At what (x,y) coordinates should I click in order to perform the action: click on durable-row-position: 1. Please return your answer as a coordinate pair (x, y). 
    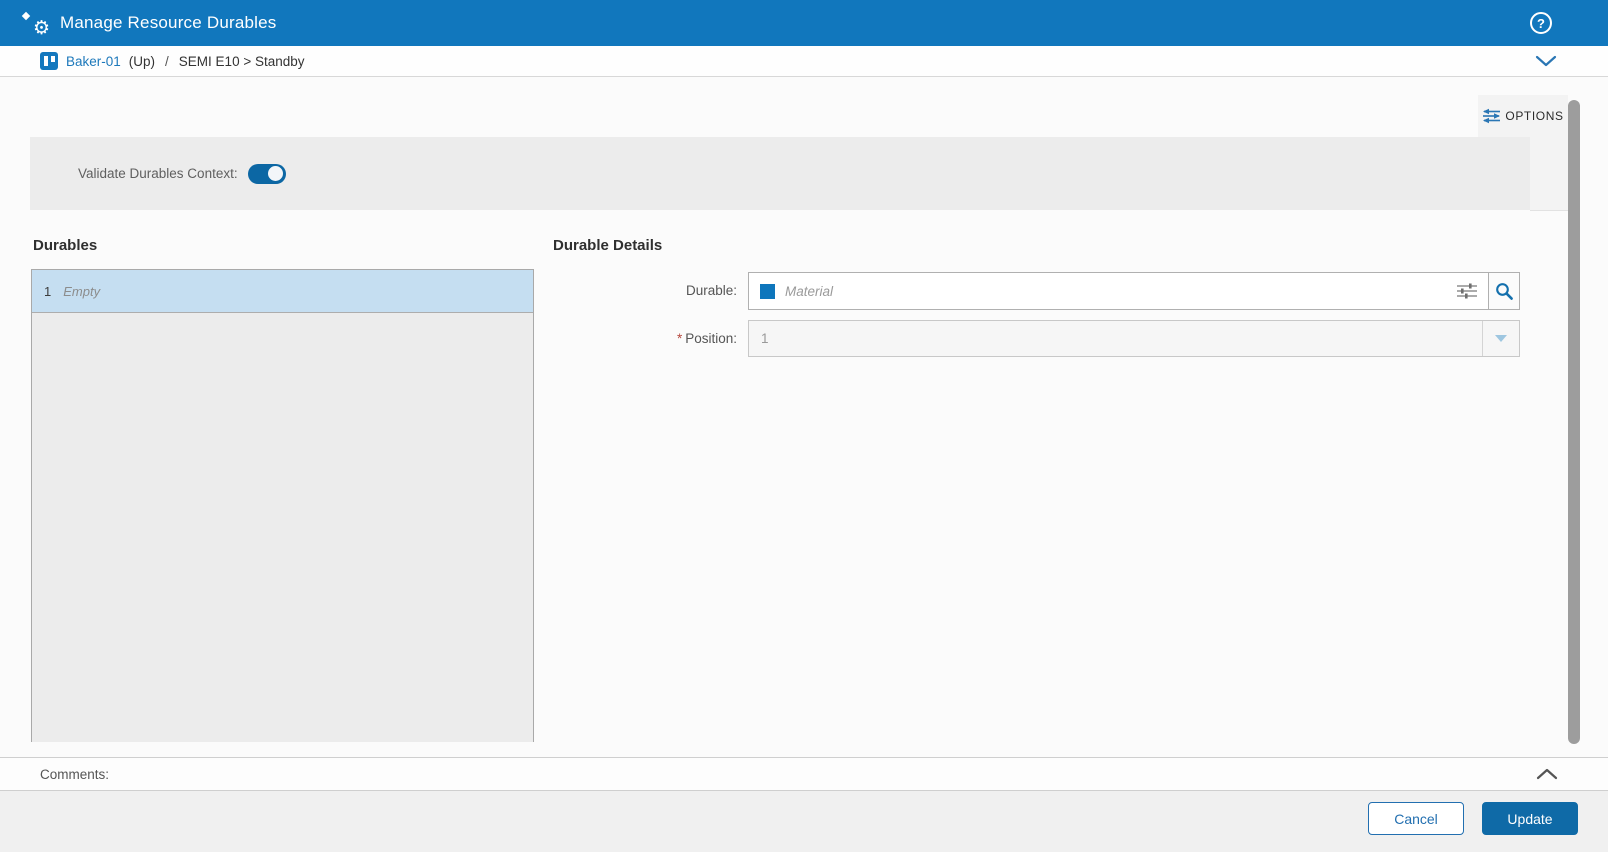
    Looking at the image, I should click on (48, 291).